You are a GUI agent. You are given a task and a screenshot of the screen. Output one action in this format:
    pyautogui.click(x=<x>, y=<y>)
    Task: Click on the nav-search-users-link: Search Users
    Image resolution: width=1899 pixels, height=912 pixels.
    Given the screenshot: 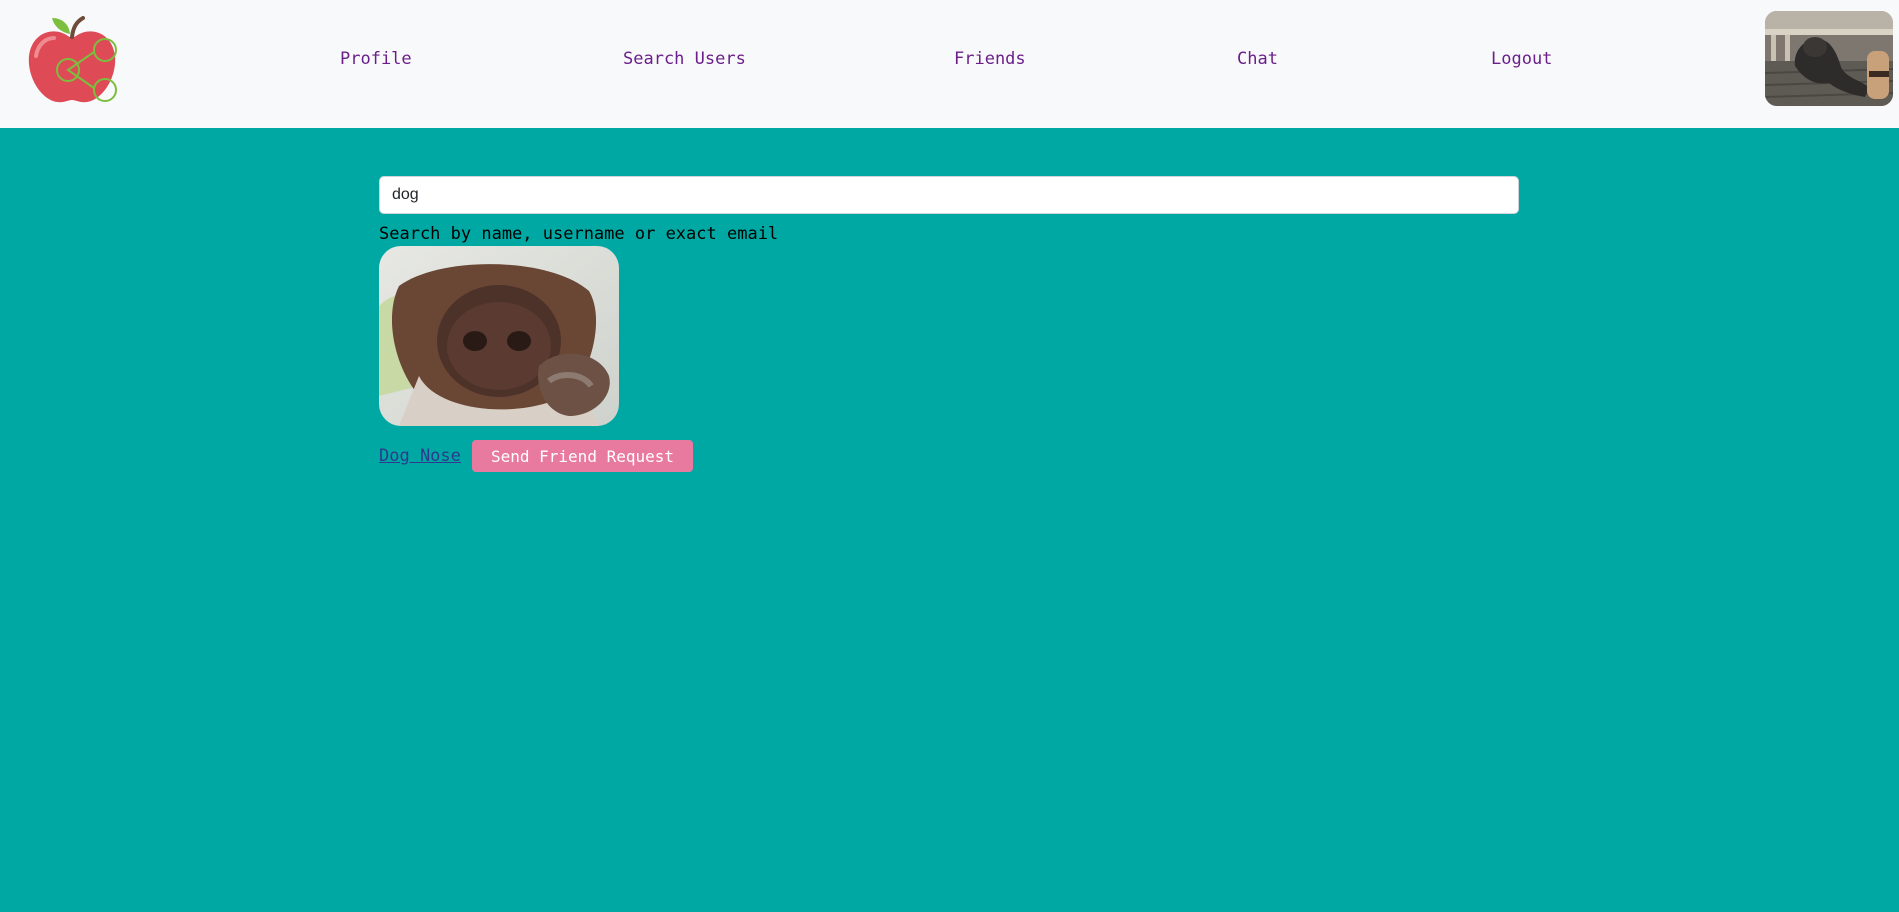 What is the action you would take?
    pyautogui.click(x=684, y=59)
    